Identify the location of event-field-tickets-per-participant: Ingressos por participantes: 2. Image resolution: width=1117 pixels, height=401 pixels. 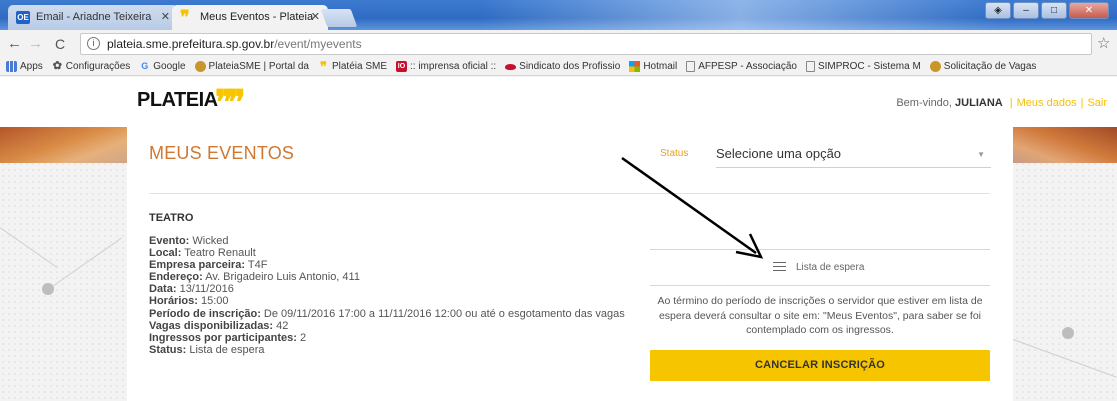
(387, 338).